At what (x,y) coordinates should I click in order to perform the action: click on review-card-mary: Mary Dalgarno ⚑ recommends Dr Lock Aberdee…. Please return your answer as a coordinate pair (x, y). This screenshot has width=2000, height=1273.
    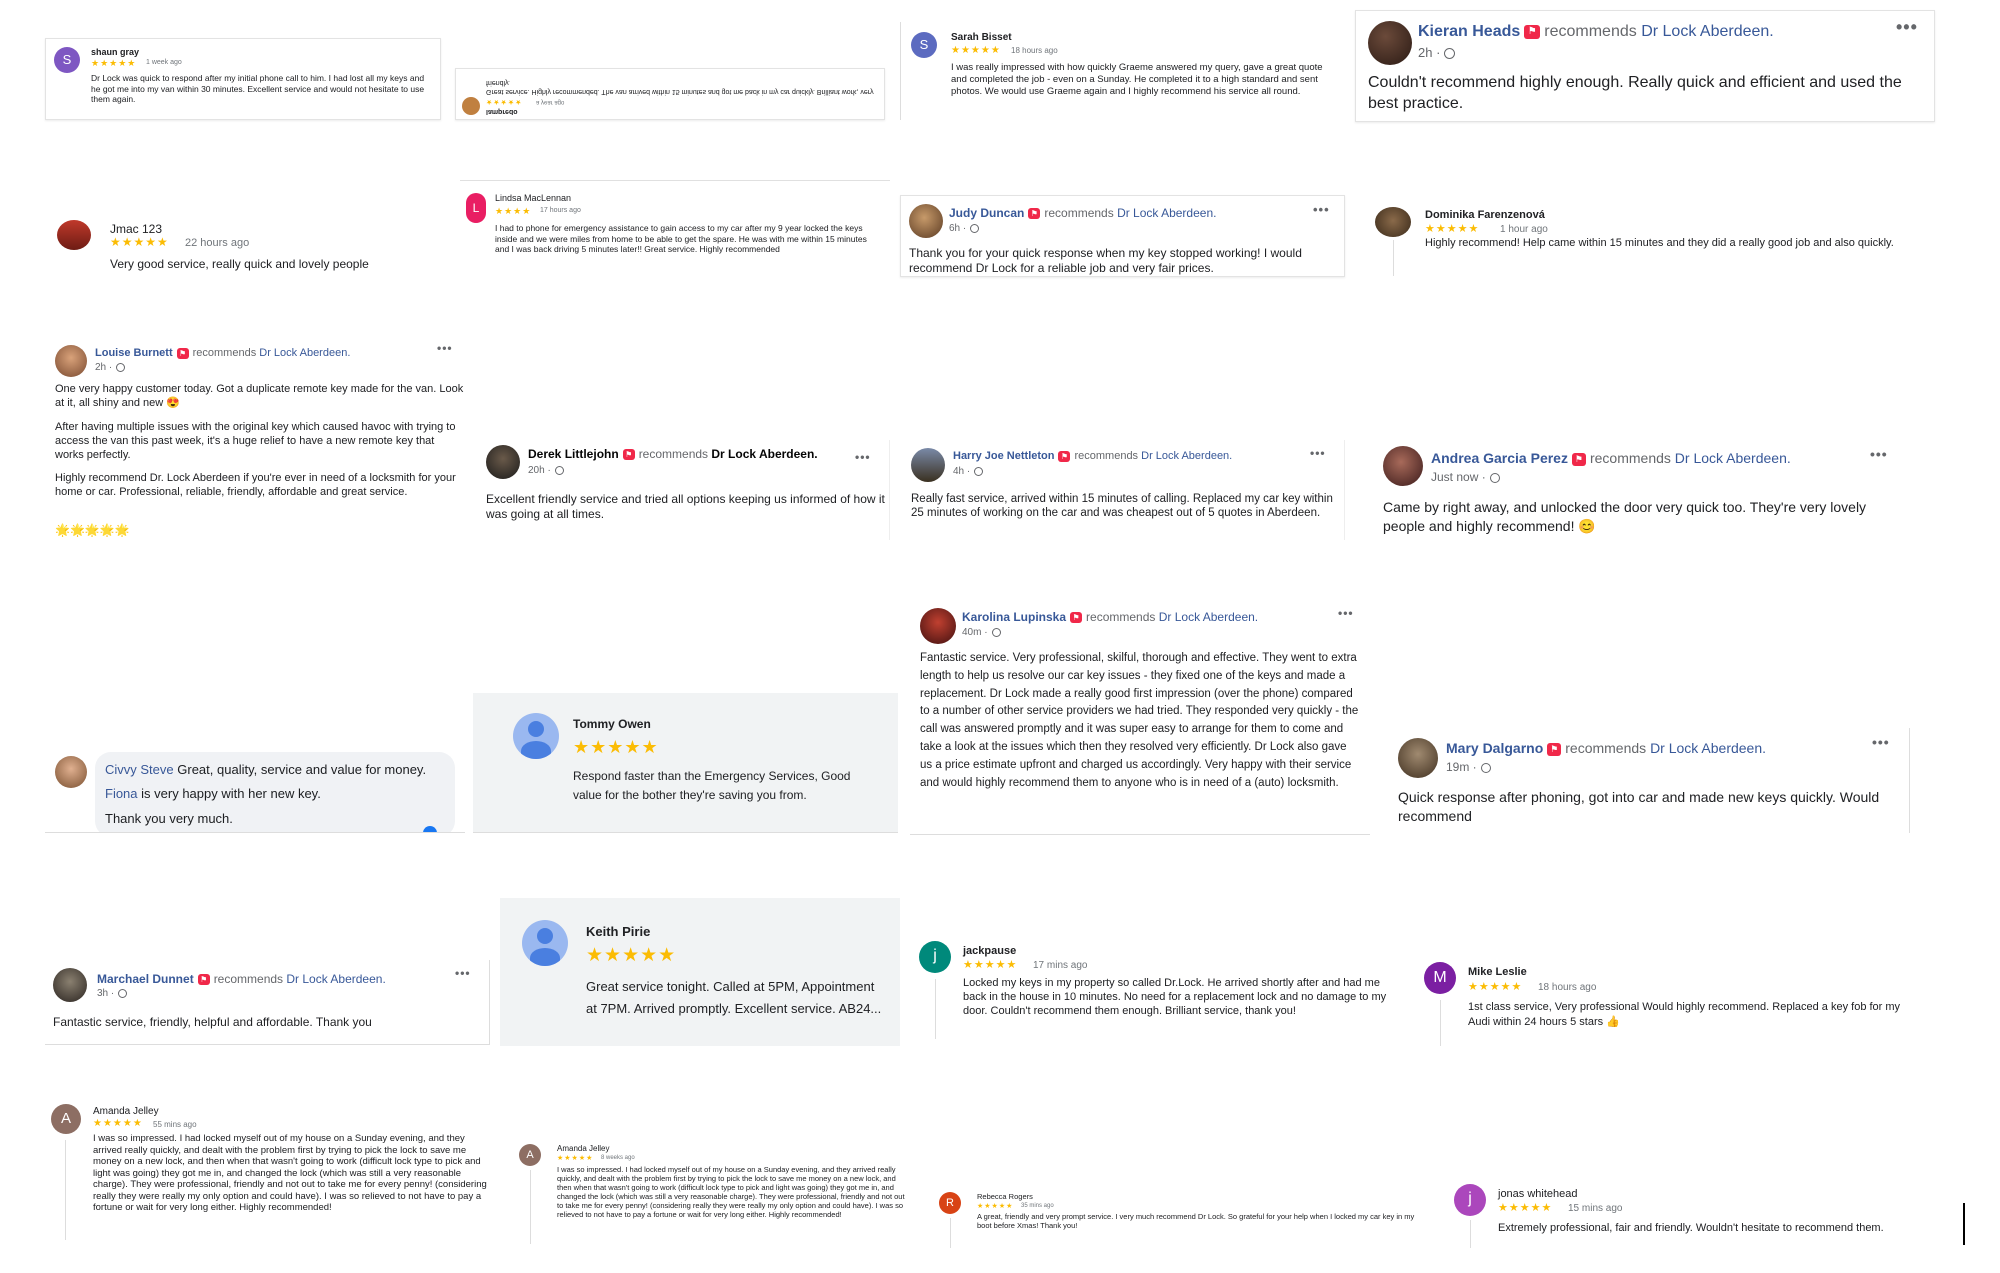
    Looking at the image, I should click on (1650, 780).